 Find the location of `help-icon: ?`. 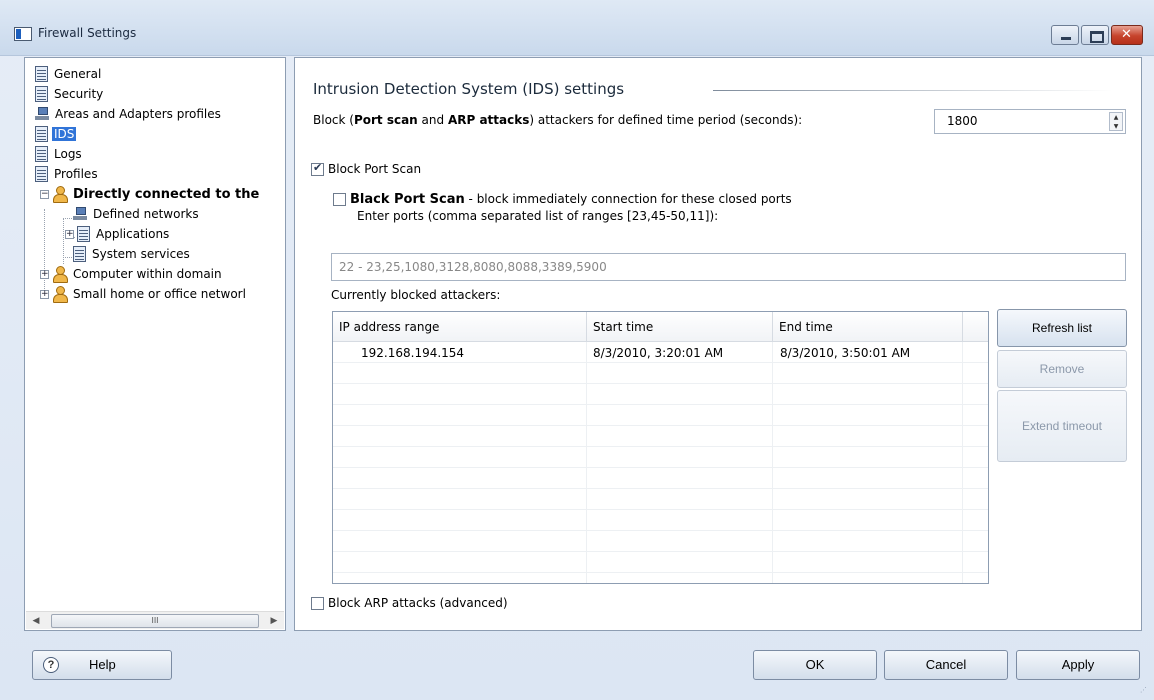

help-icon: ? is located at coordinates (51, 665).